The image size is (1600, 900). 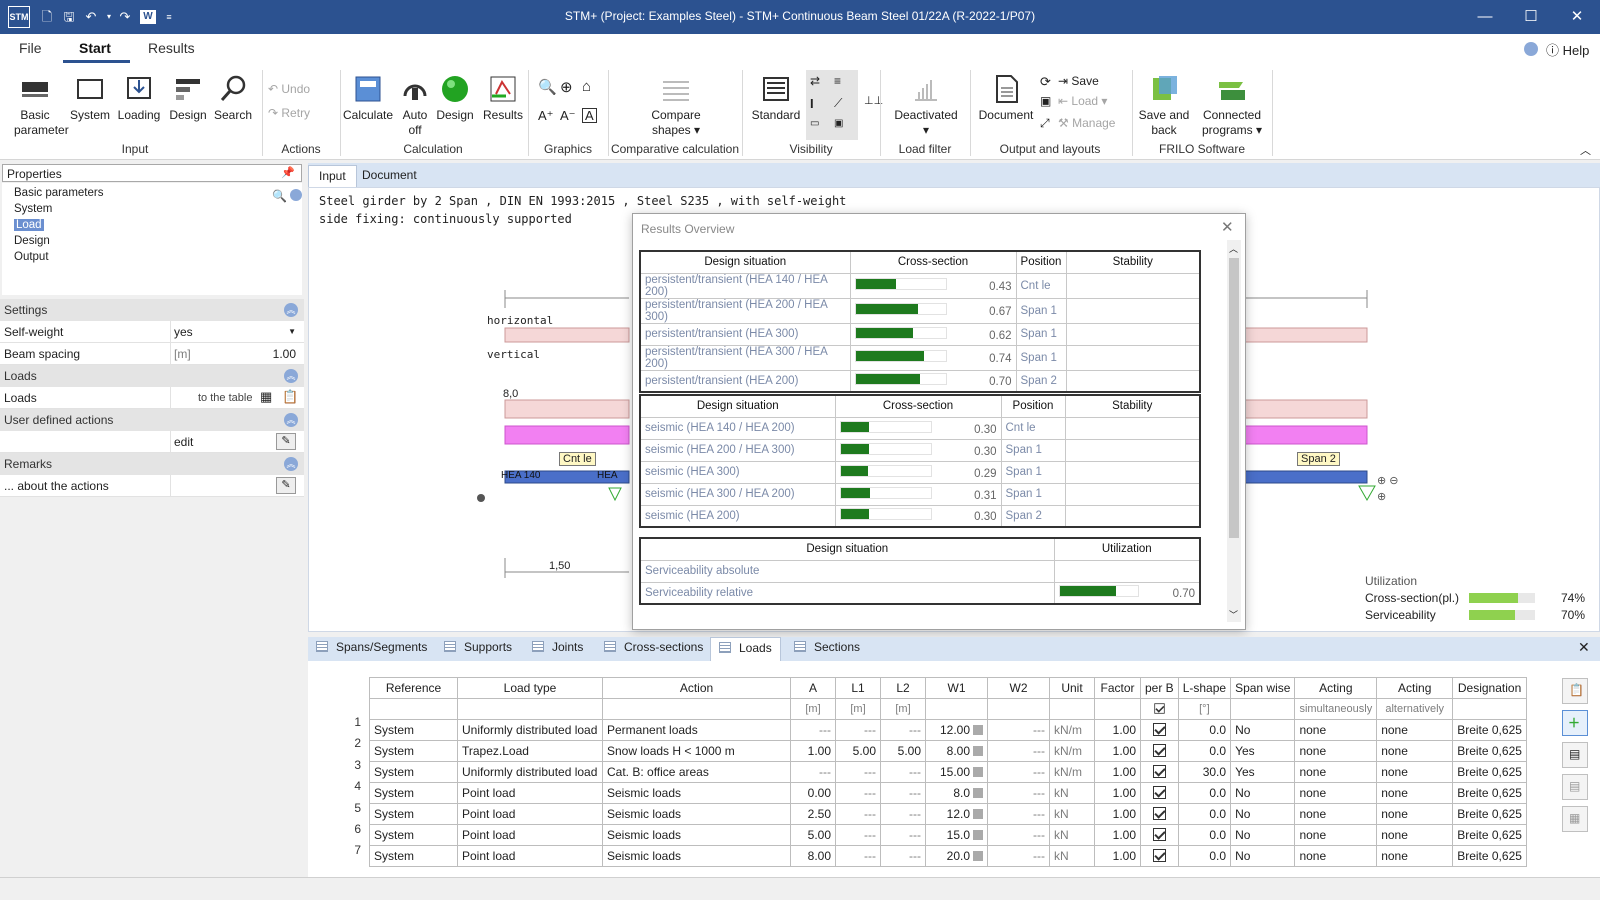 I want to click on toggle-axes-icon: ⟋, so click(x=838, y=103).